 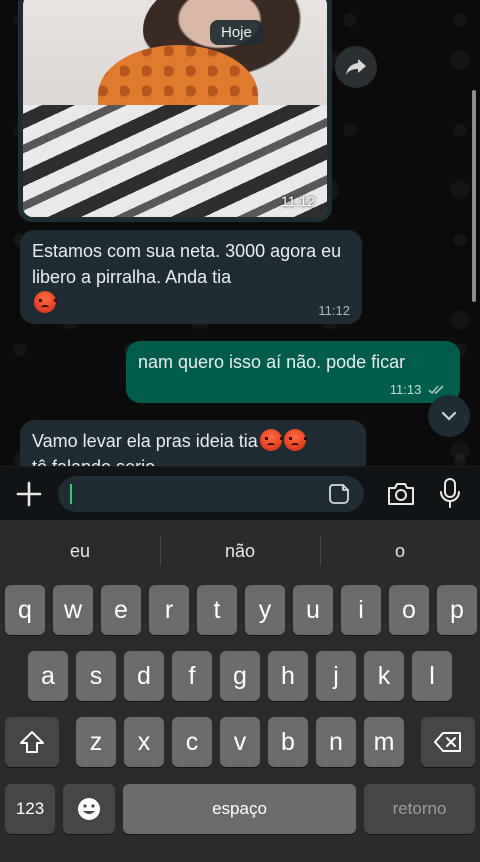 I want to click on numbers-key: 123, so click(x=30, y=809).